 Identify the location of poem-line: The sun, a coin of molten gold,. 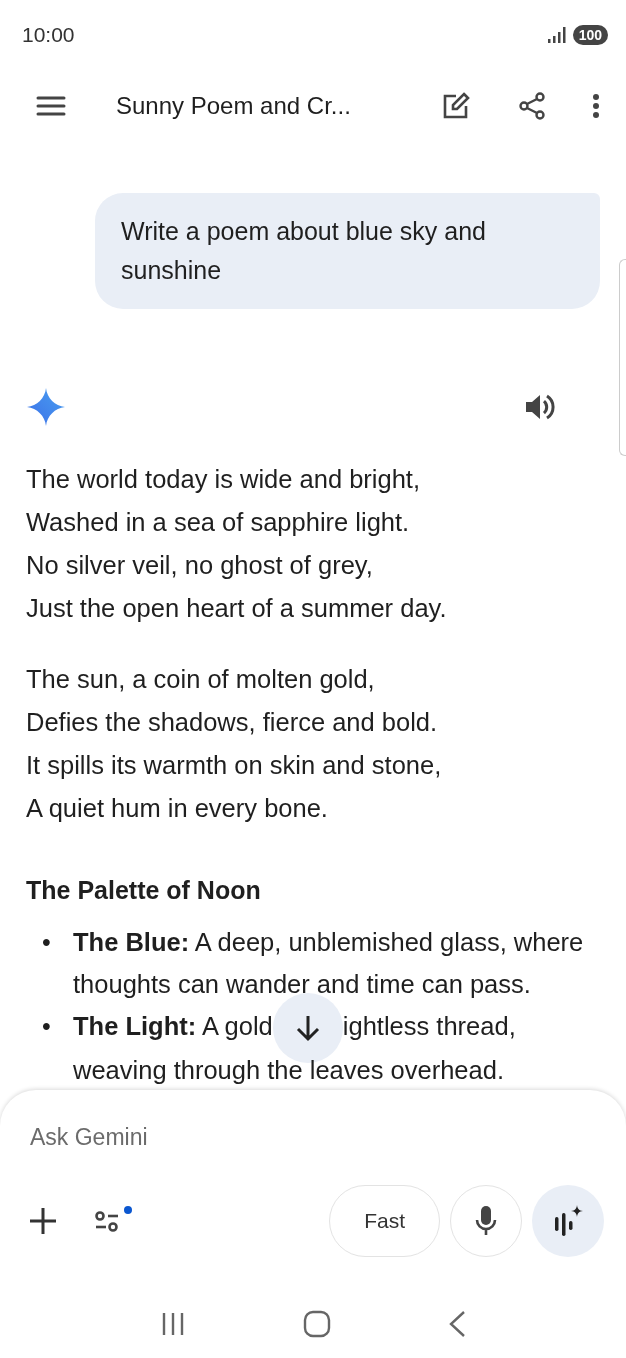
(201, 679).